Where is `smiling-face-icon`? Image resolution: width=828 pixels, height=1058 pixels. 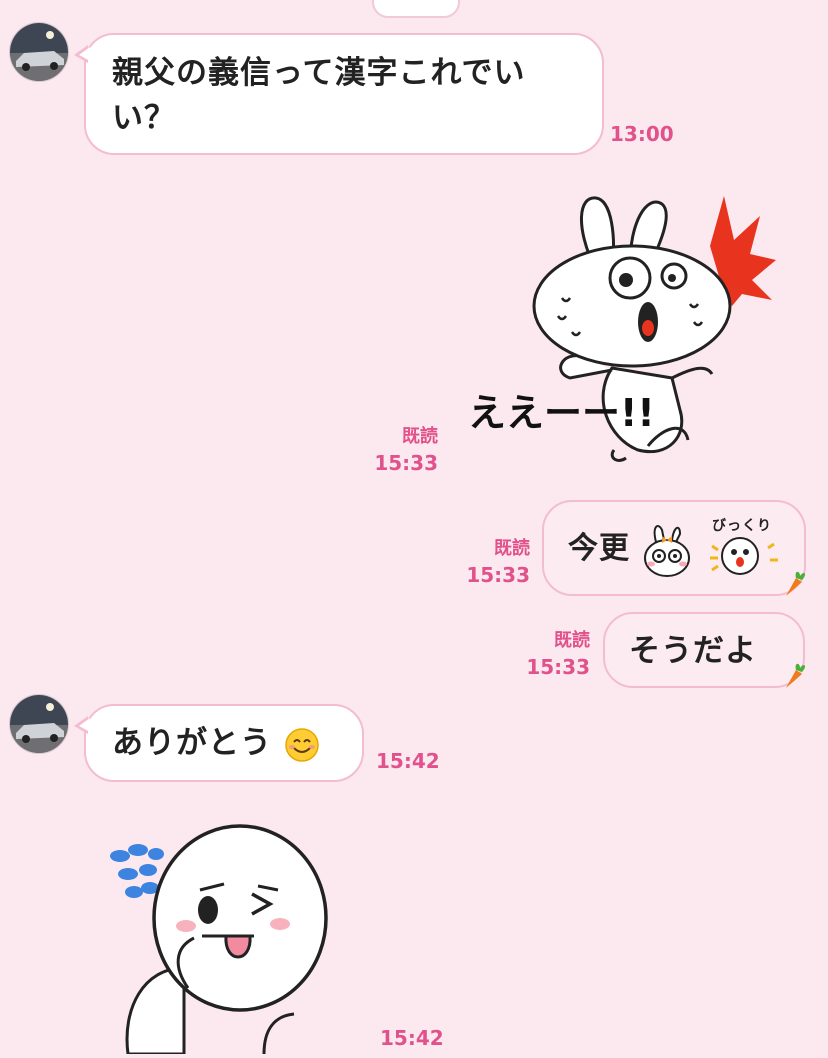
smiling-face-icon is located at coordinates (302, 744).